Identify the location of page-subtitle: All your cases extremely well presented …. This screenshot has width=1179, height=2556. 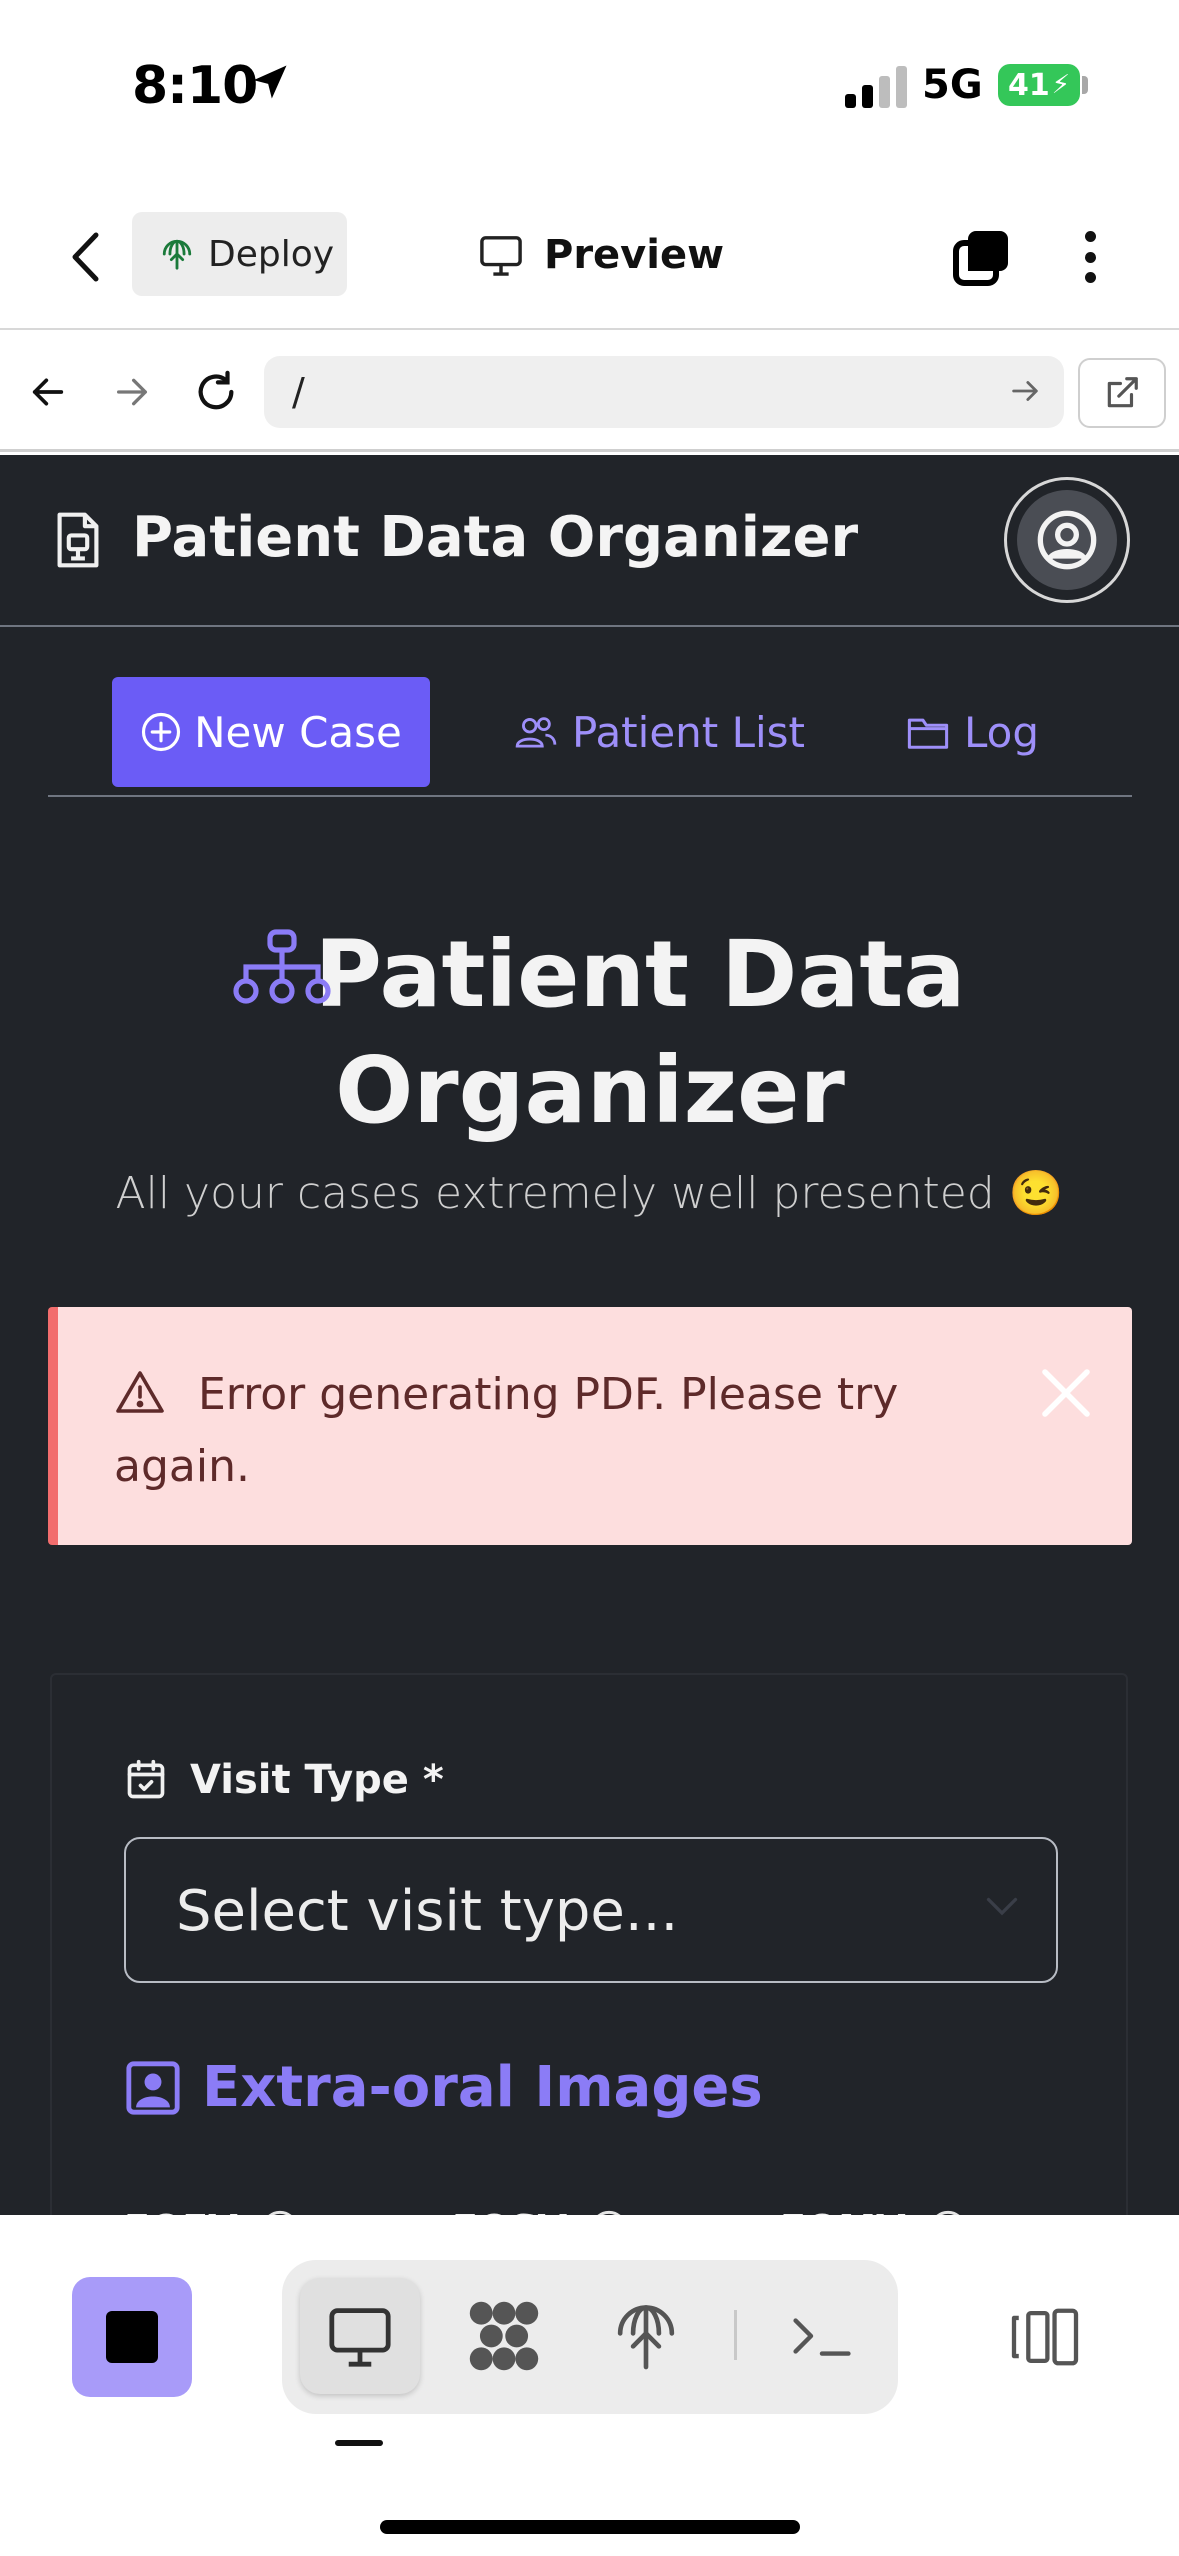
(589, 1193).